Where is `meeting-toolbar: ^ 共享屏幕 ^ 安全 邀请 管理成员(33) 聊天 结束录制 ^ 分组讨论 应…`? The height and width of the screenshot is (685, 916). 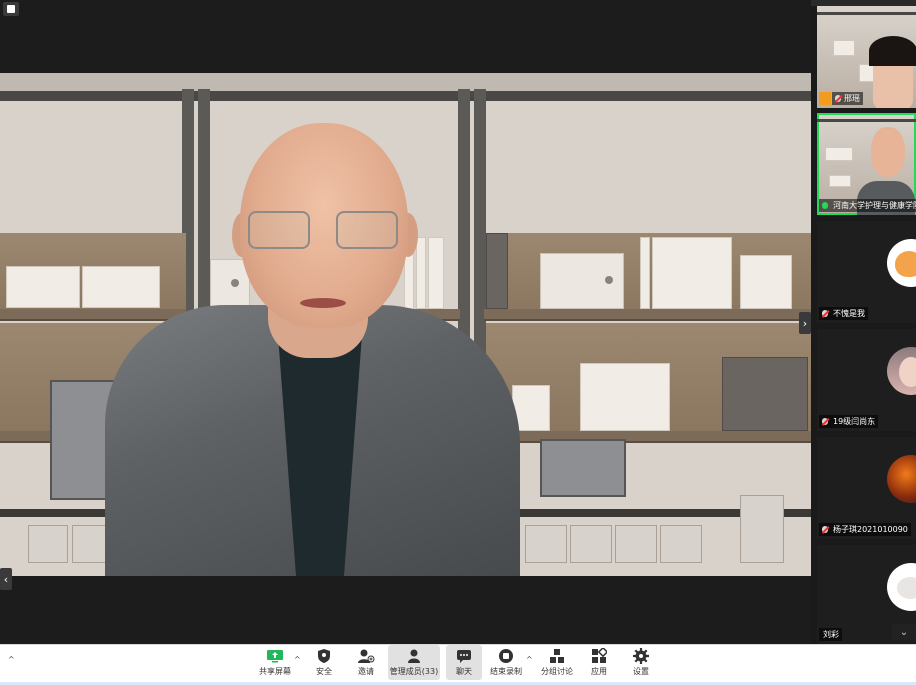 meeting-toolbar: ^ 共享屏幕 ^ 安全 邀请 管理成员(33) 聊天 结束录制 ^ 分组讨论 应… is located at coordinates (458, 664).